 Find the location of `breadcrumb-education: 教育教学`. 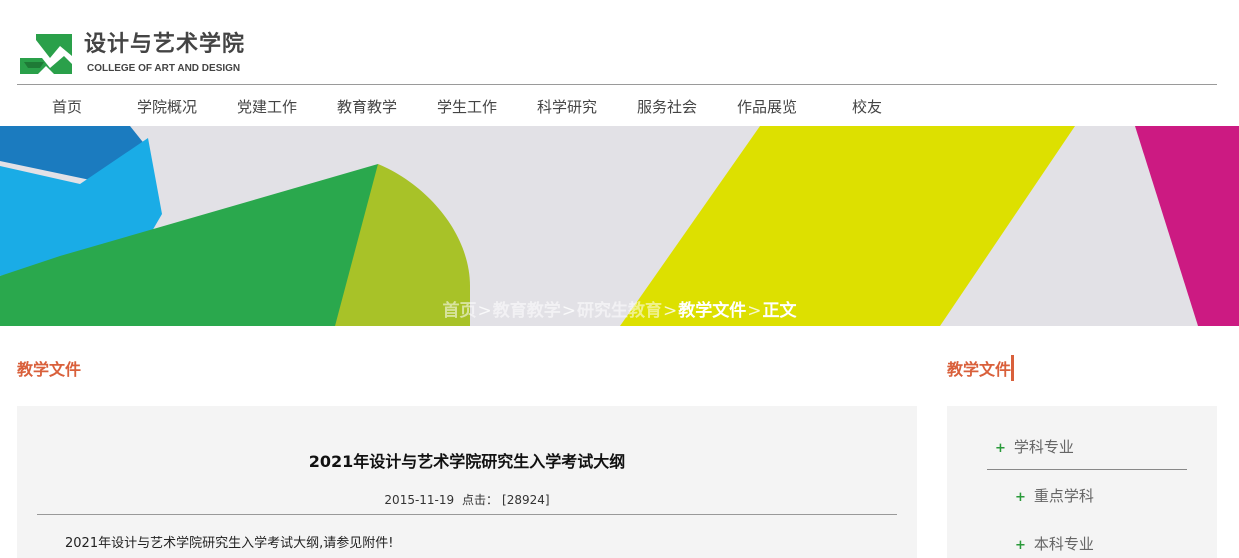

breadcrumb-education: 教育教学 is located at coordinates (527, 311).